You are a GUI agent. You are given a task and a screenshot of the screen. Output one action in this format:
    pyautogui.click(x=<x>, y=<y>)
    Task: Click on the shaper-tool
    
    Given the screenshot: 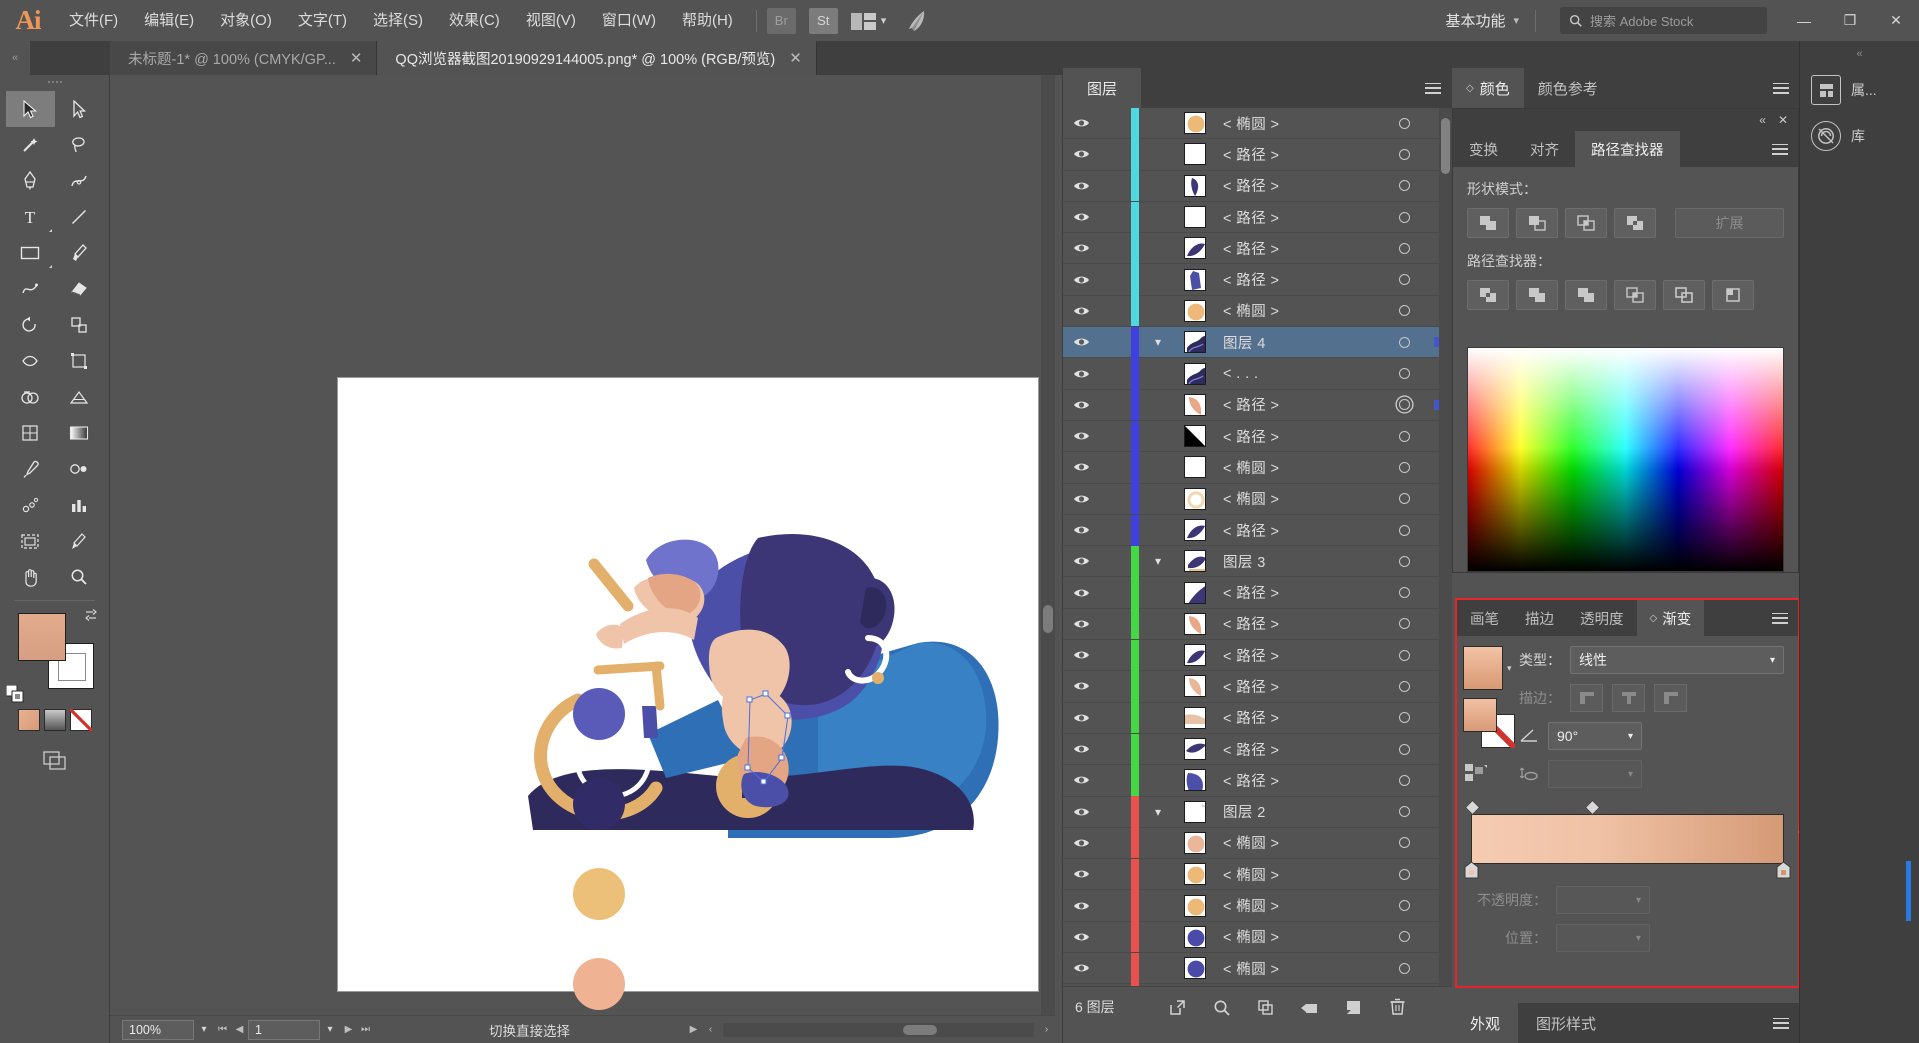 What is the action you would take?
    pyautogui.click(x=30, y=289)
    